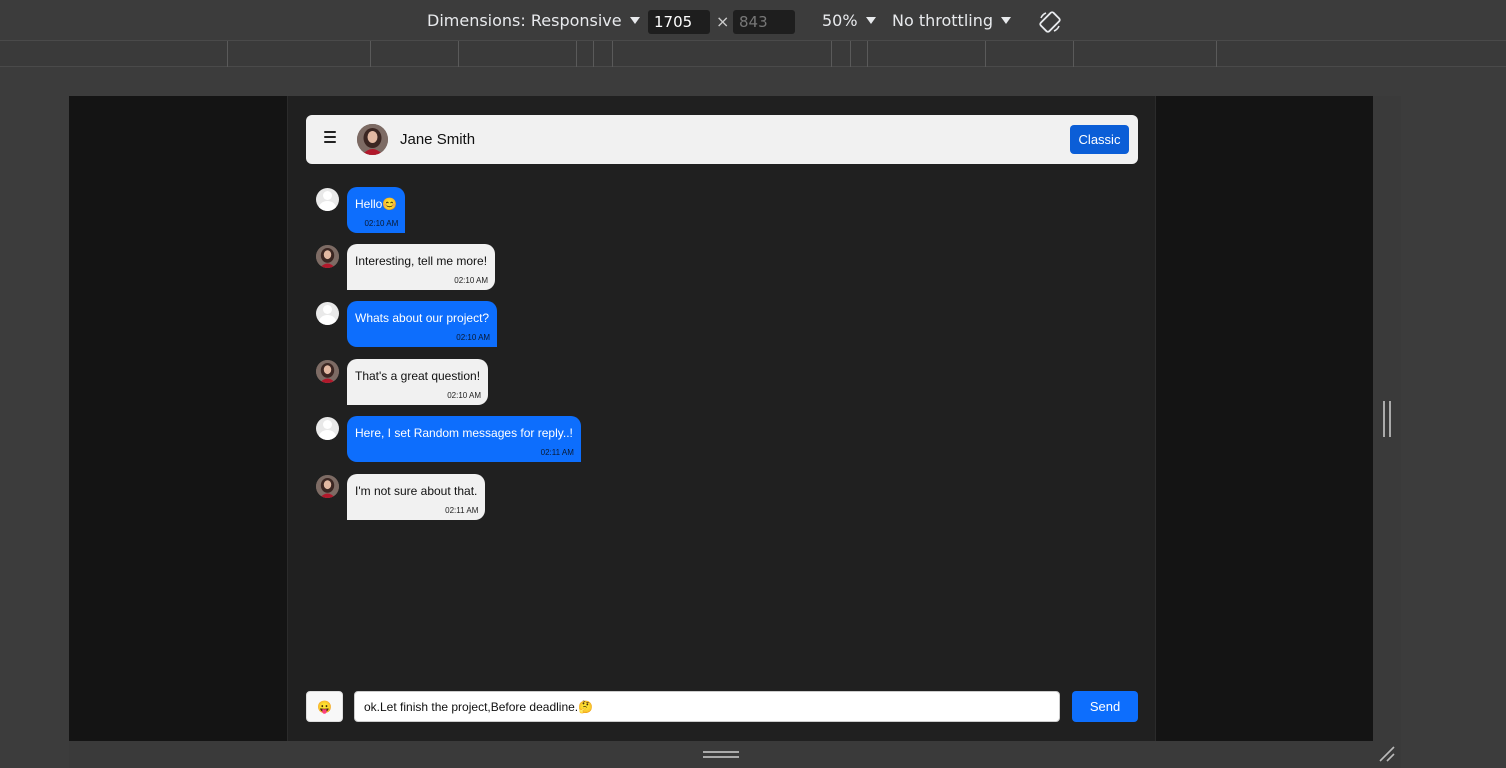 This screenshot has height=768, width=1506. I want to click on received-message-bubble: That's a great question! 02:10 AM, so click(418, 382).